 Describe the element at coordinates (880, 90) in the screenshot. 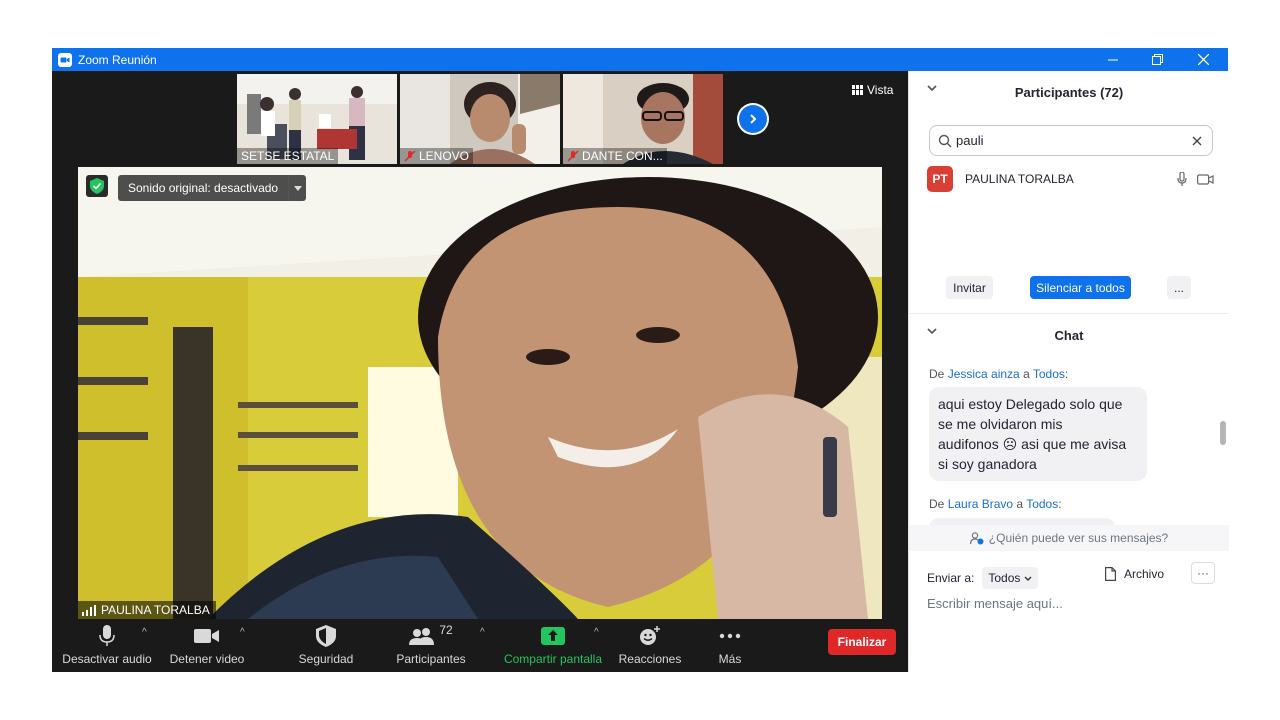

I see `view-label: Vista` at that location.